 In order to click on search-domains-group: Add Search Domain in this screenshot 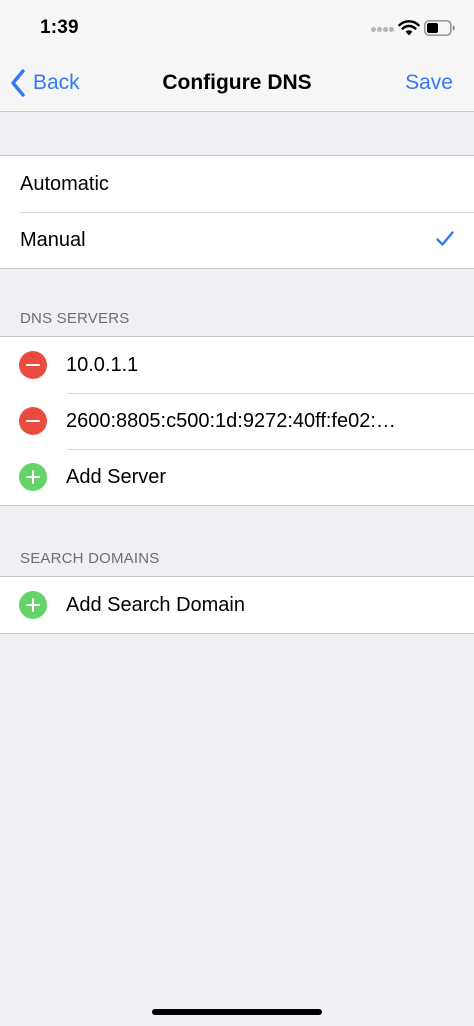, I will do `click(237, 605)`.